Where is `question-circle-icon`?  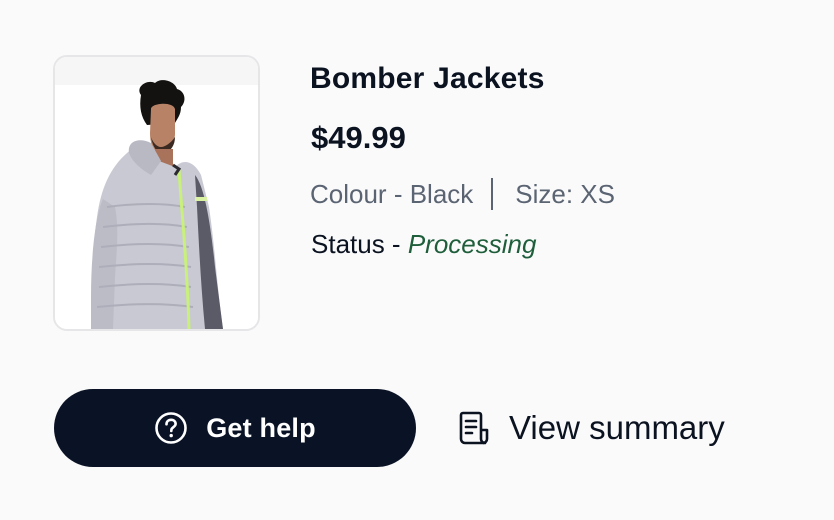 question-circle-icon is located at coordinates (171, 428).